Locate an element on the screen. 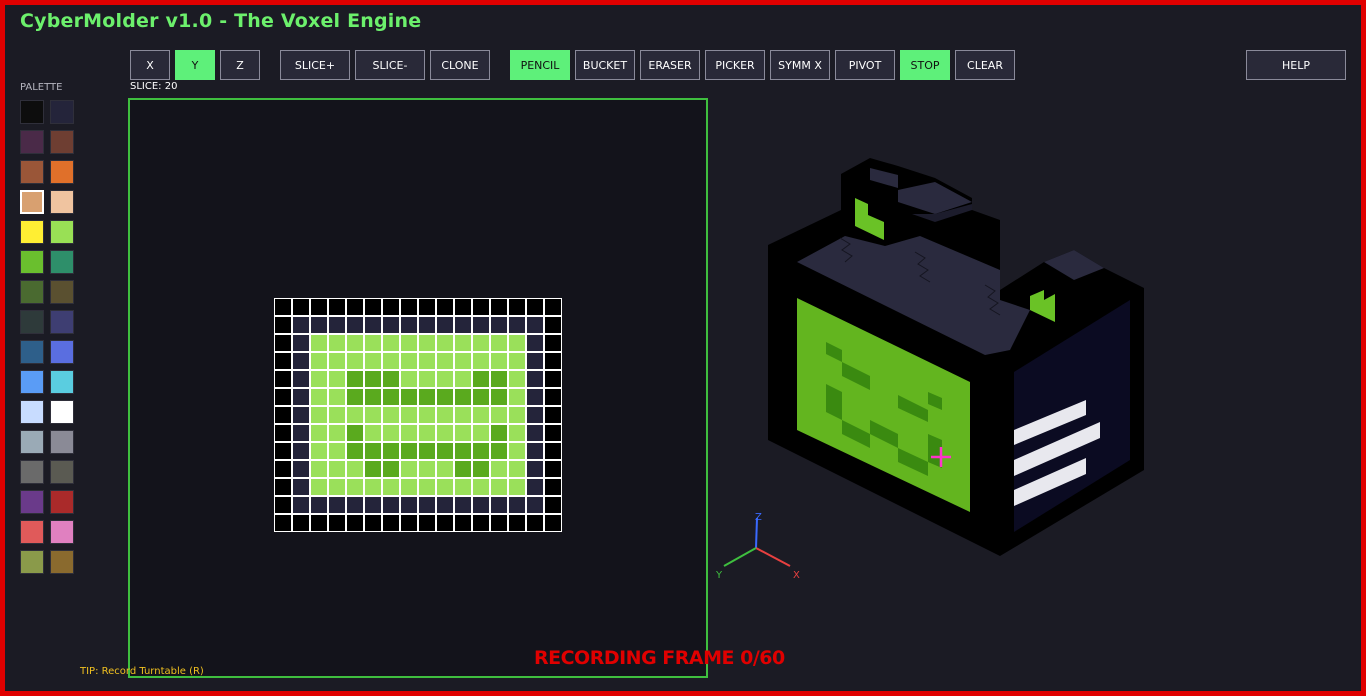 This screenshot has width=1366, height=696. clear-button: CLEAR is located at coordinates (985, 65).